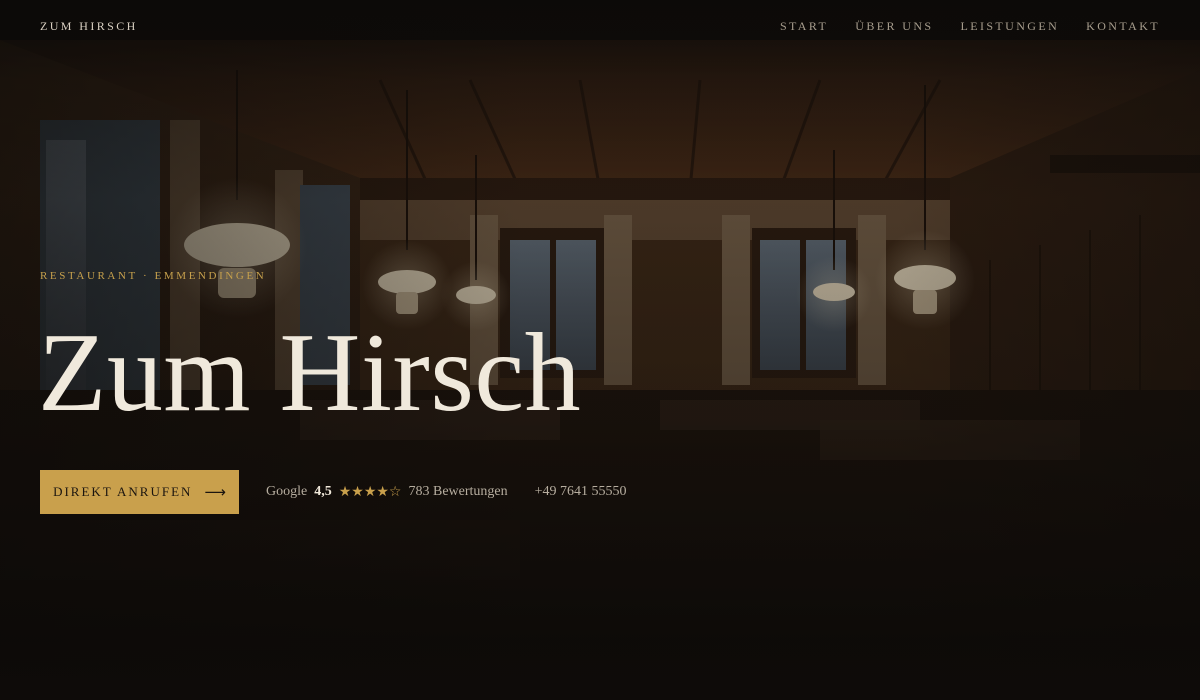  What do you see at coordinates (894, 26) in the screenshot?
I see `nav-item-ueber-uns: ÜBER UNS` at bounding box center [894, 26].